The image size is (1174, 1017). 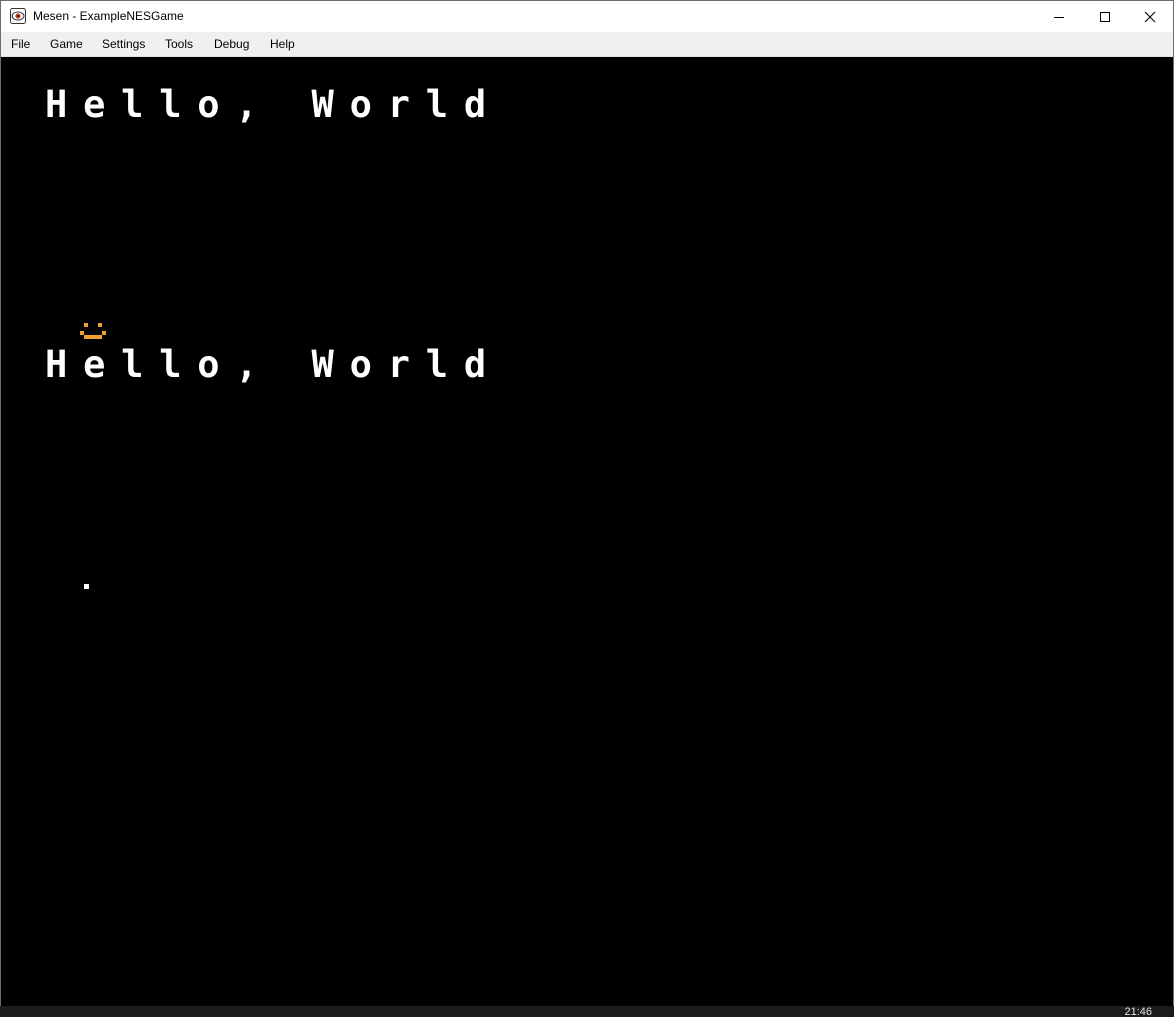 I want to click on menu-settings: Settings, so click(x=123, y=44).